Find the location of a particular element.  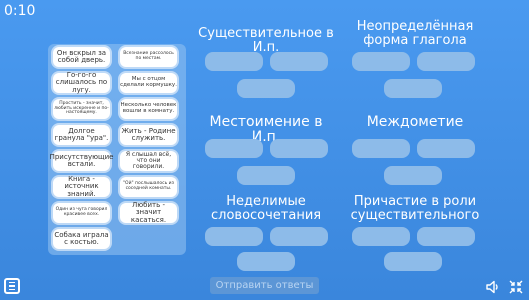

card: Жить - Родине служить. is located at coordinates (148, 135).